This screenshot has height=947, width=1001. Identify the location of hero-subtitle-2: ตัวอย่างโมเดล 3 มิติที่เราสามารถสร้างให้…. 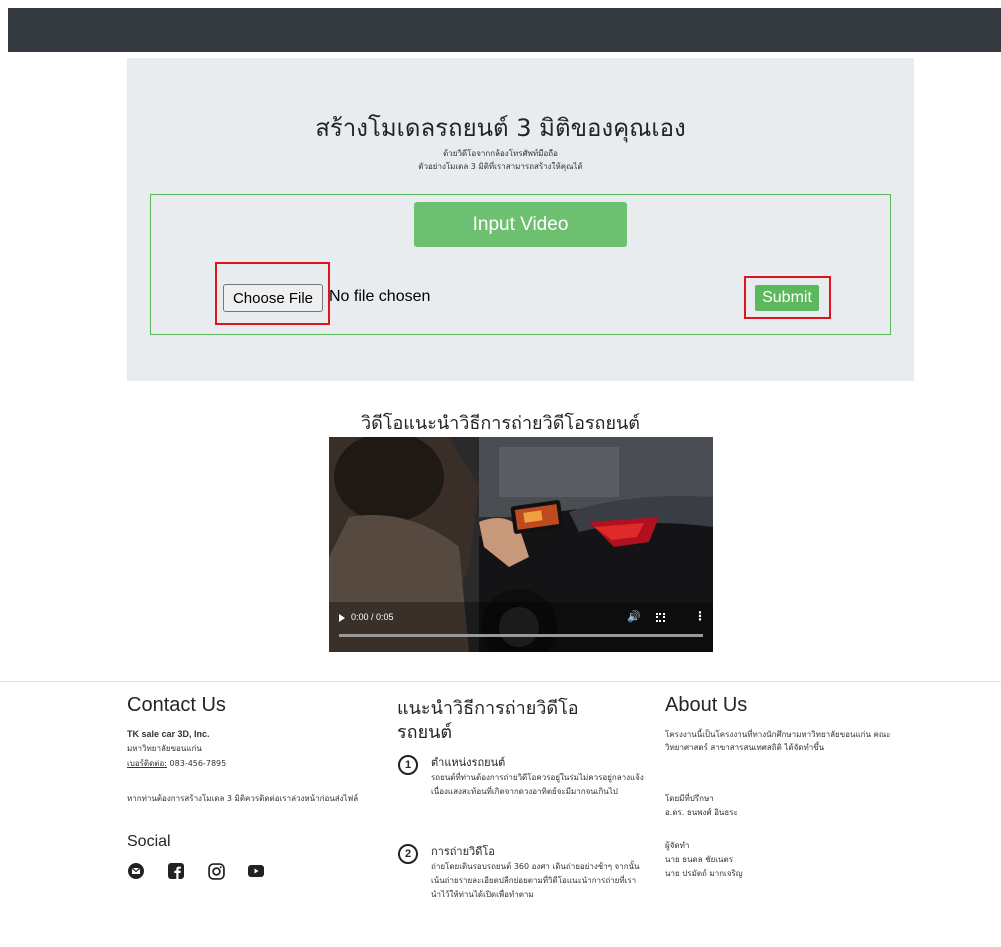
(500, 166).